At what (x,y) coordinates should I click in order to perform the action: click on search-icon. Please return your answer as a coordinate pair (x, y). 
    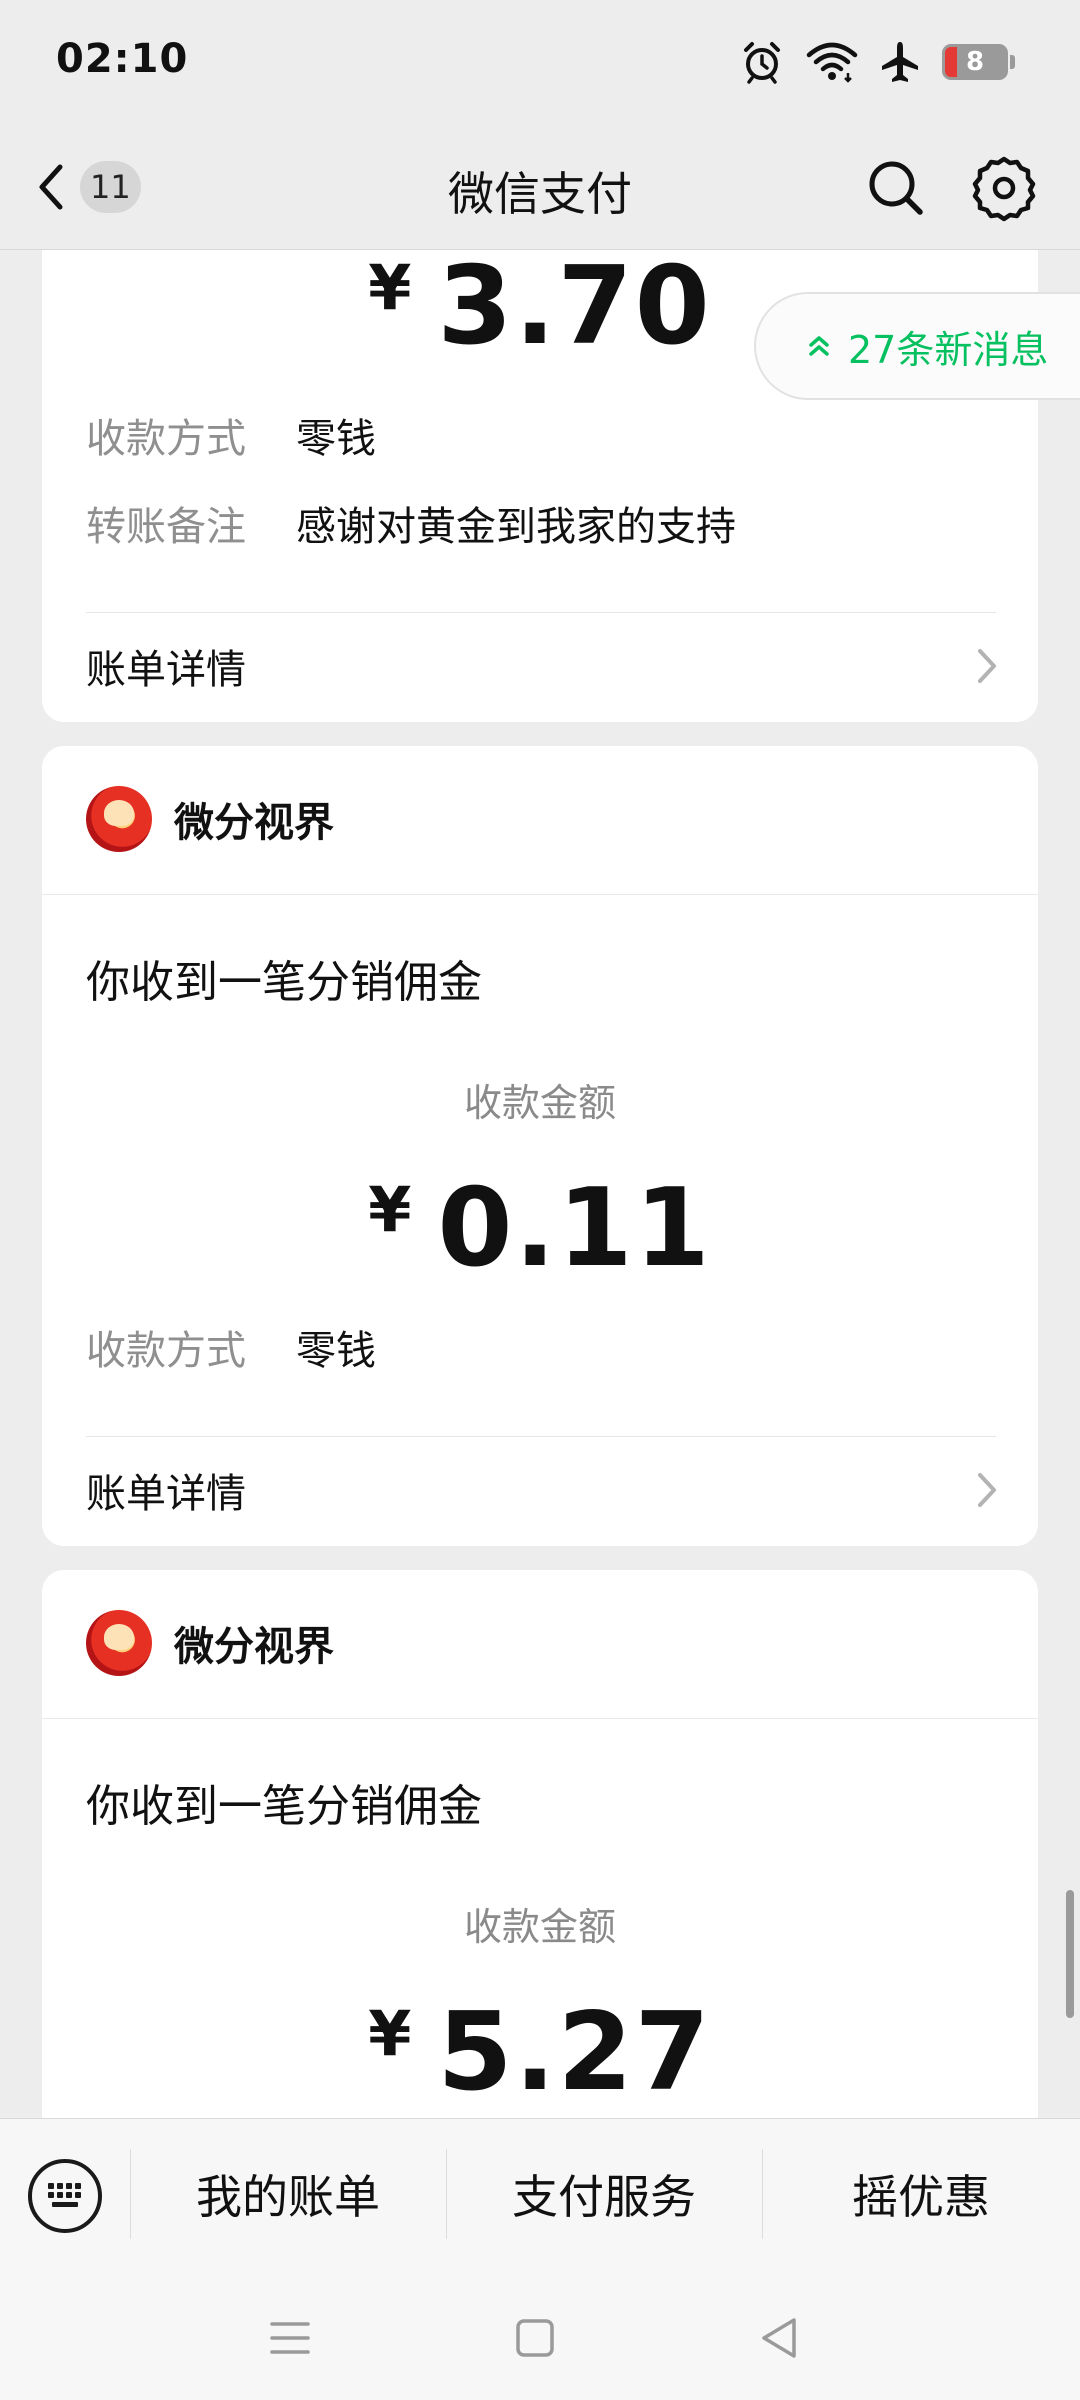
    Looking at the image, I should click on (896, 188).